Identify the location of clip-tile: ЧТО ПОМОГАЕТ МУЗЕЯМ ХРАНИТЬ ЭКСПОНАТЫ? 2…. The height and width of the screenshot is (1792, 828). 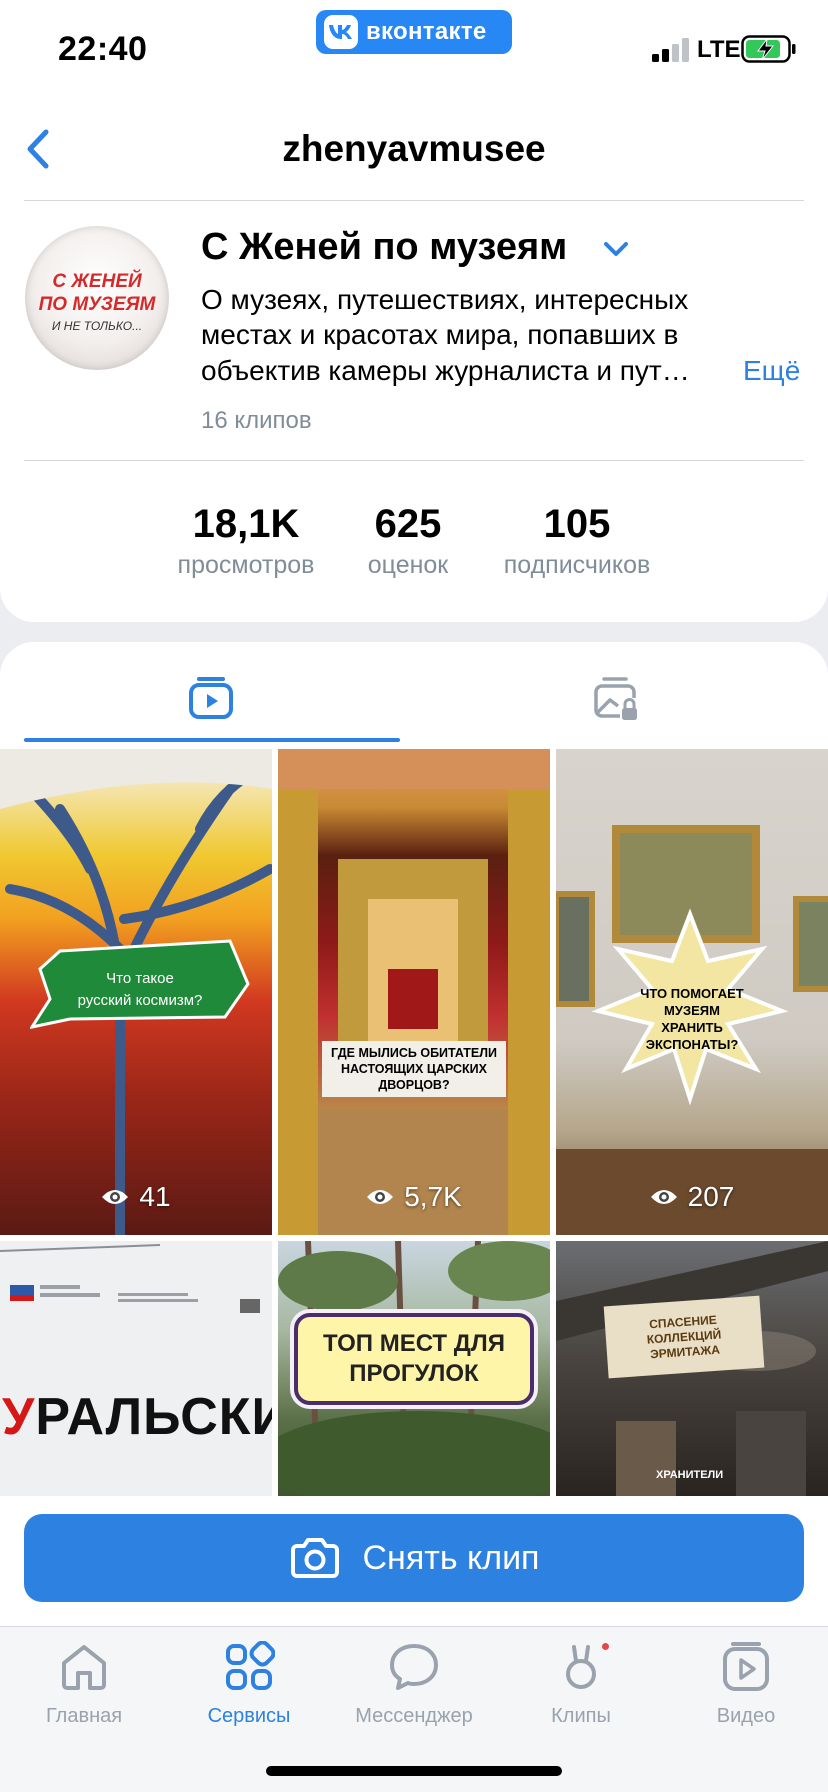
(692, 992).